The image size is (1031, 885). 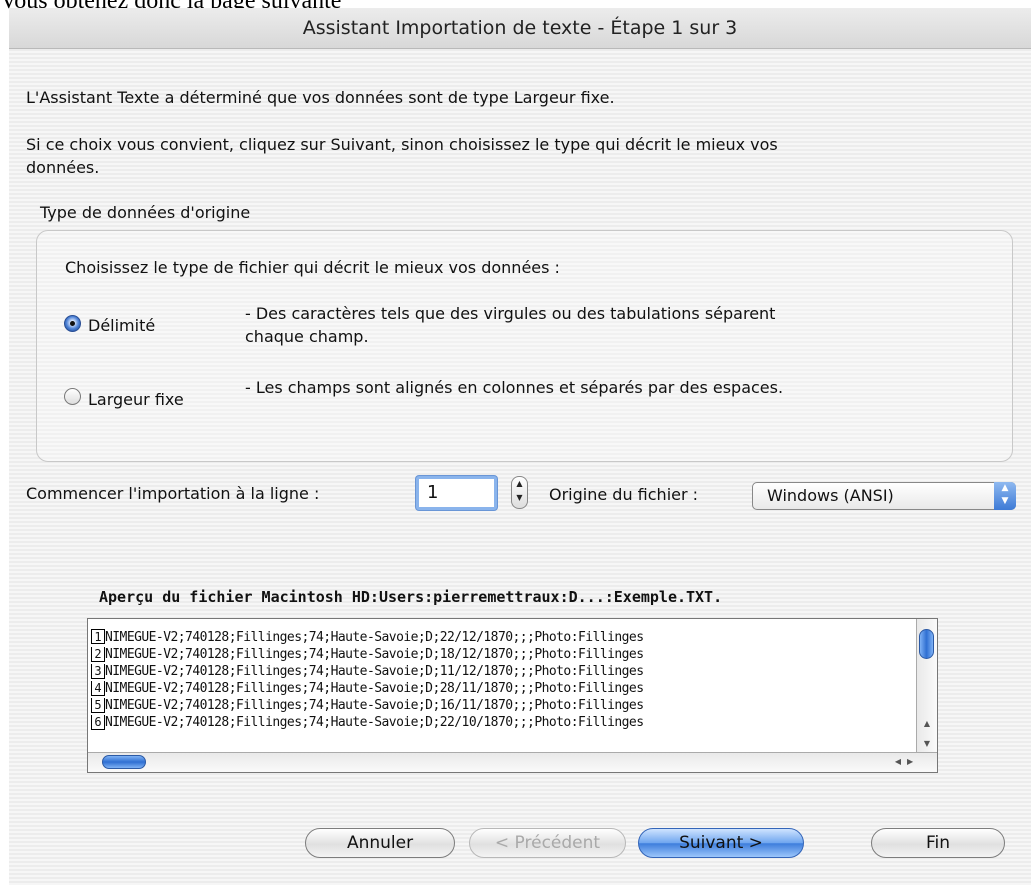 I want to click on row-number: 3, so click(x=98, y=671).